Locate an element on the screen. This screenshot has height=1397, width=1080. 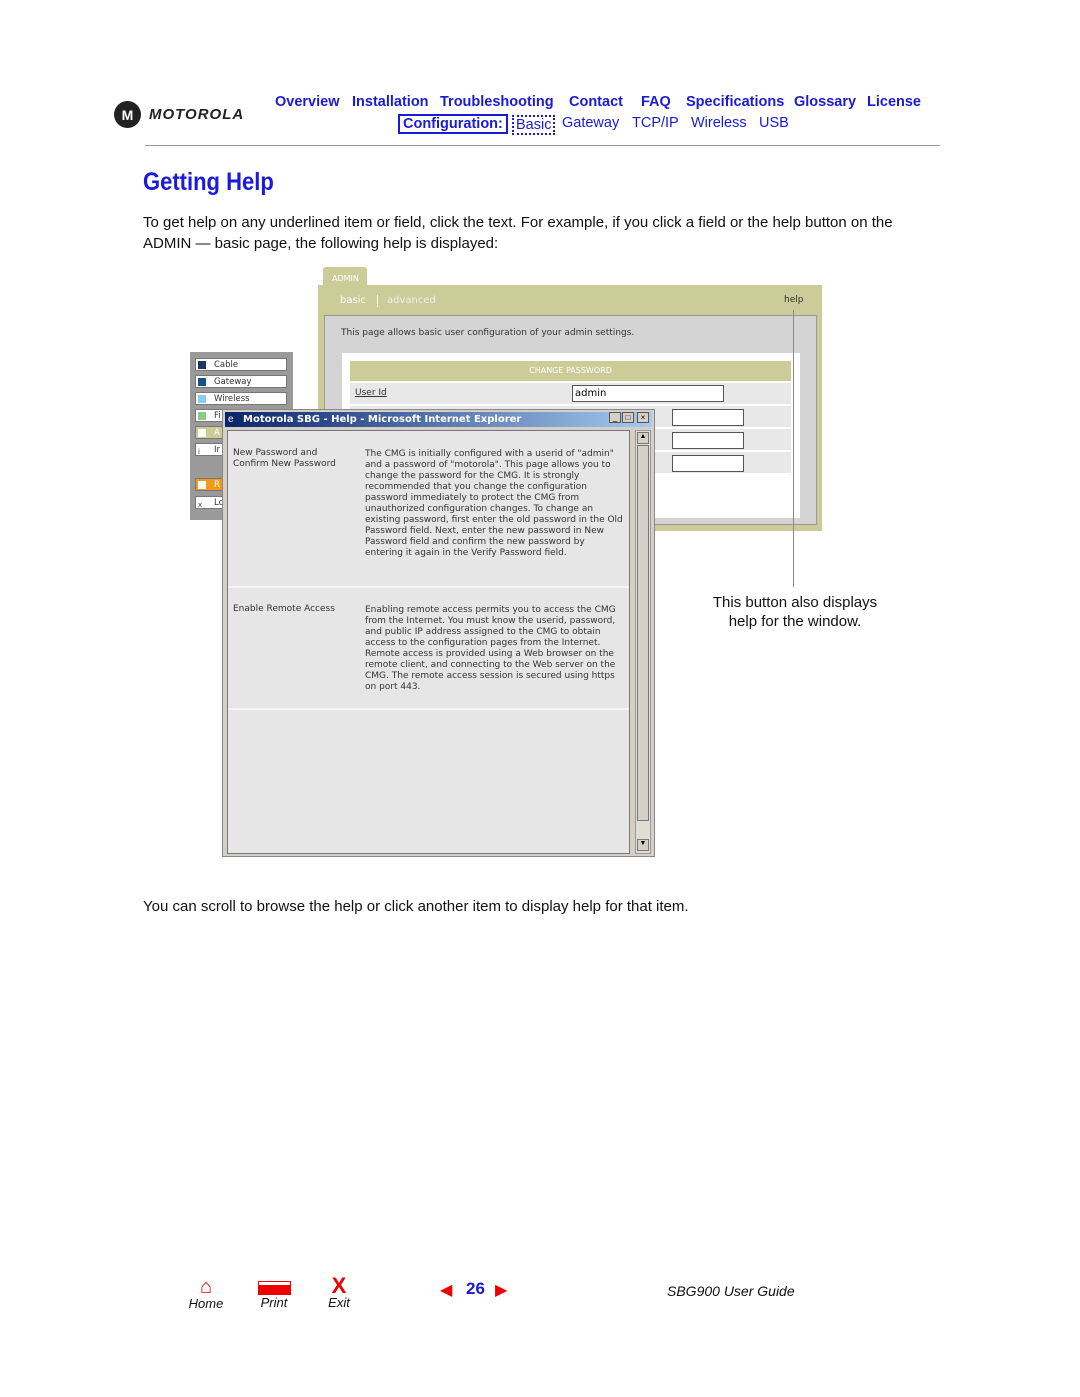
nav-glossary: Glossary is located at coordinates (825, 102).